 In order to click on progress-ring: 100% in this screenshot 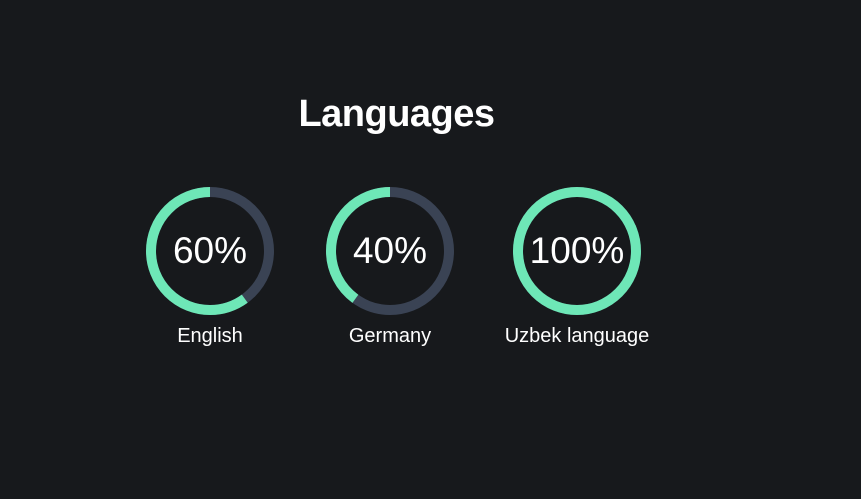, I will do `click(577, 251)`.